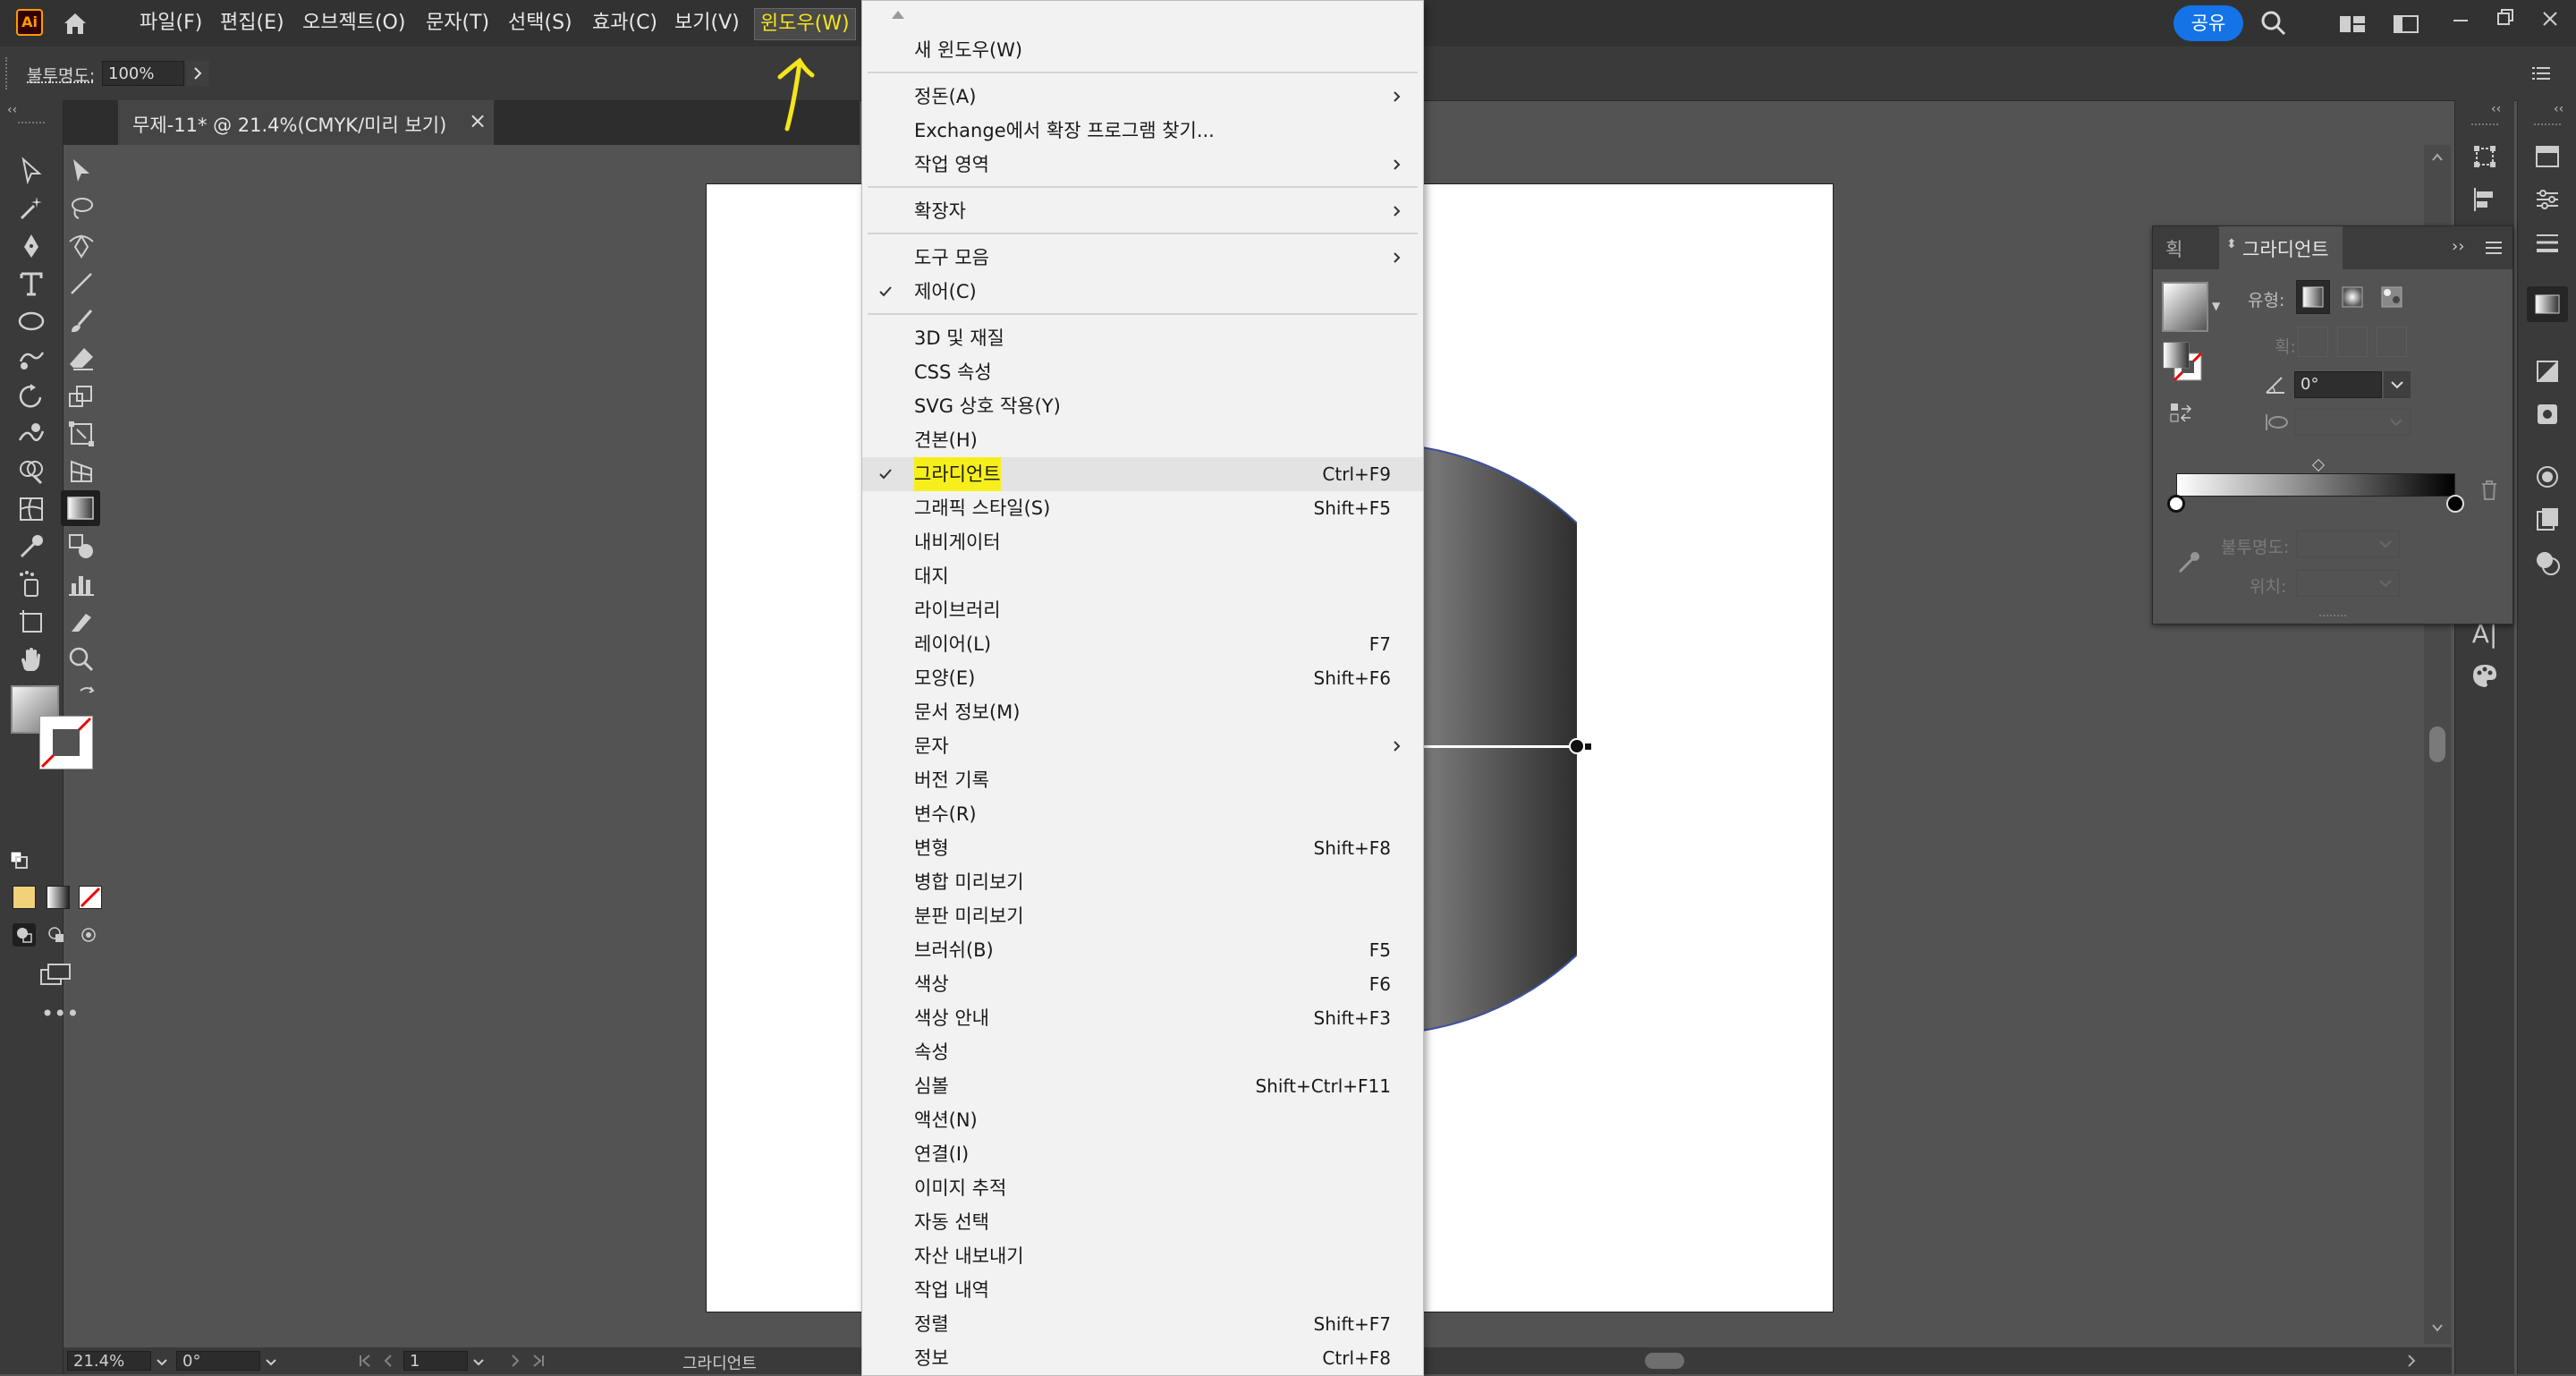 The width and height of the screenshot is (2576, 1376). I want to click on color-themes-panel-icon, so click(2485, 675).